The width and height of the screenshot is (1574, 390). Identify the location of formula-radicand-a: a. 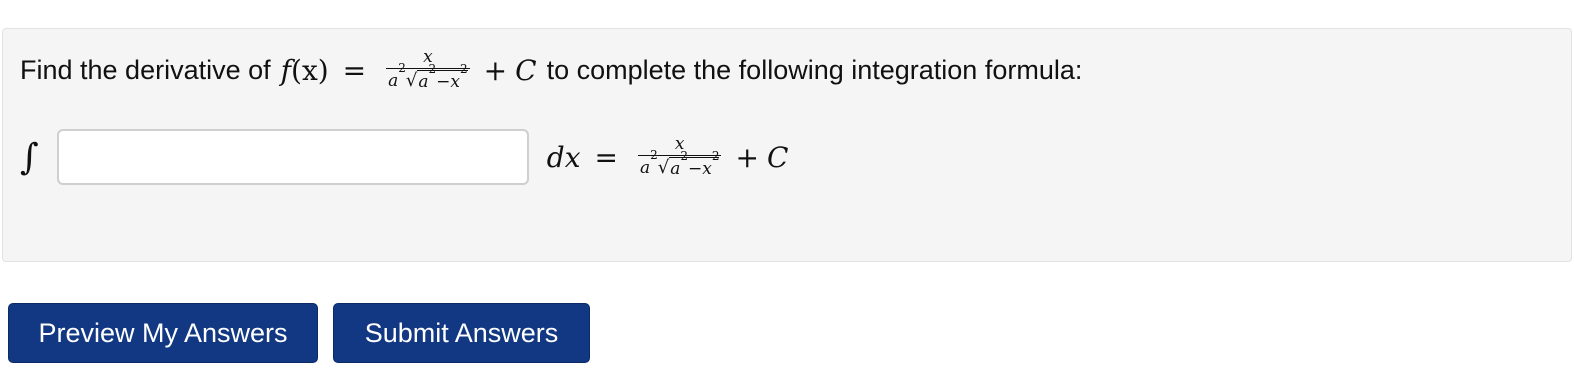
(675, 169).